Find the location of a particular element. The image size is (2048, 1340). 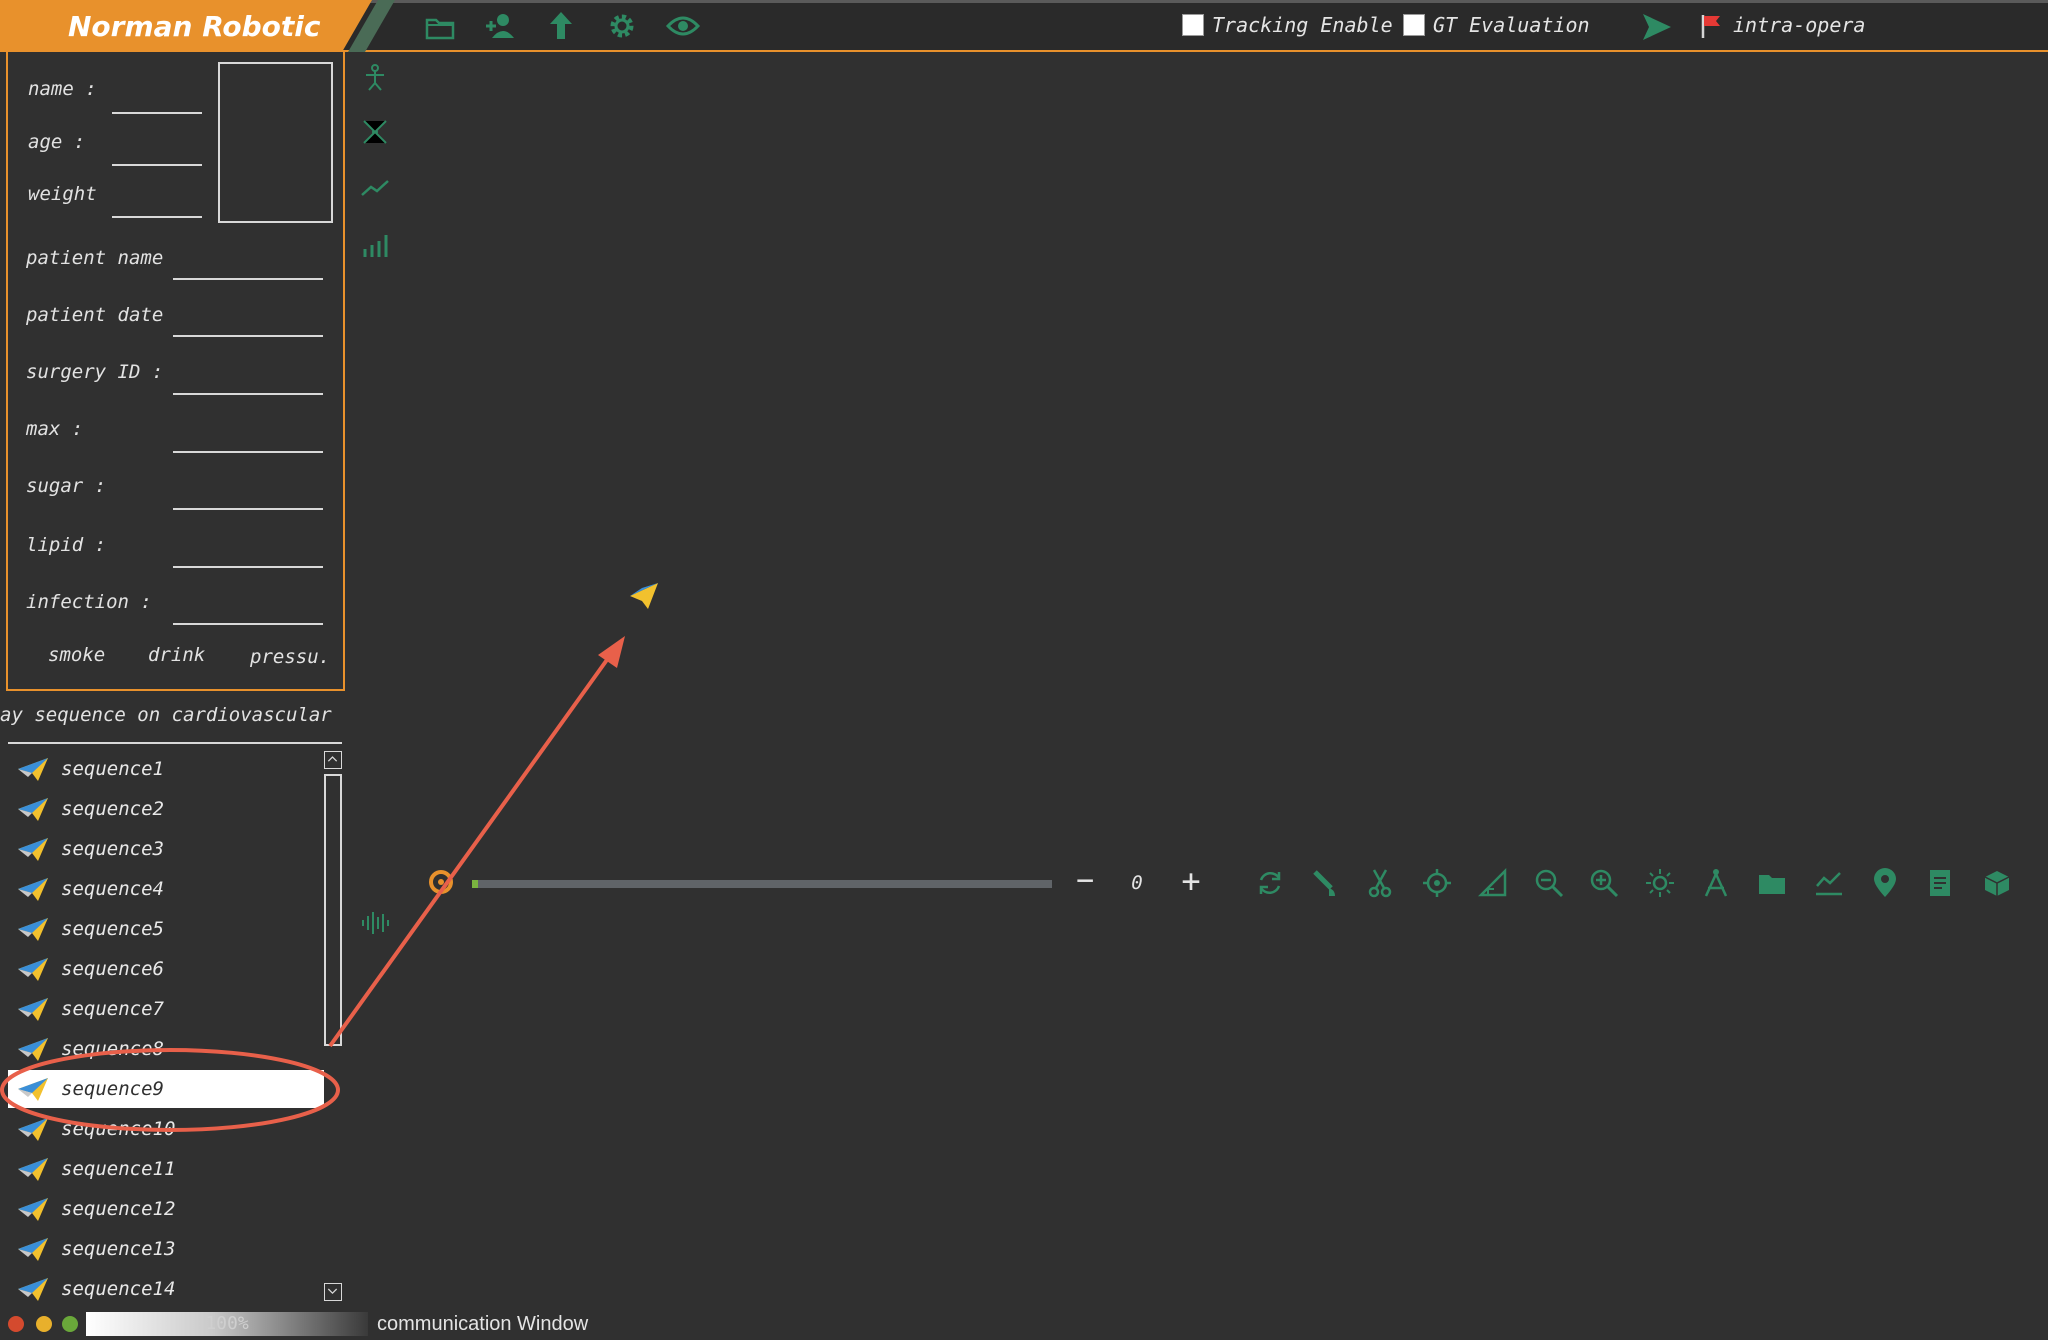

infection-label: infection : is located at coordinates (89, 602).